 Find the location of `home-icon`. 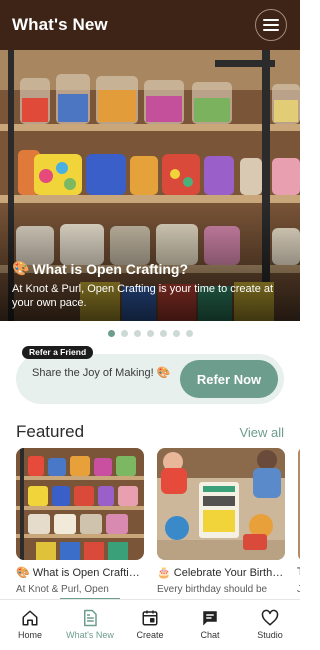

home-icon is located at coordinates (30, 618).